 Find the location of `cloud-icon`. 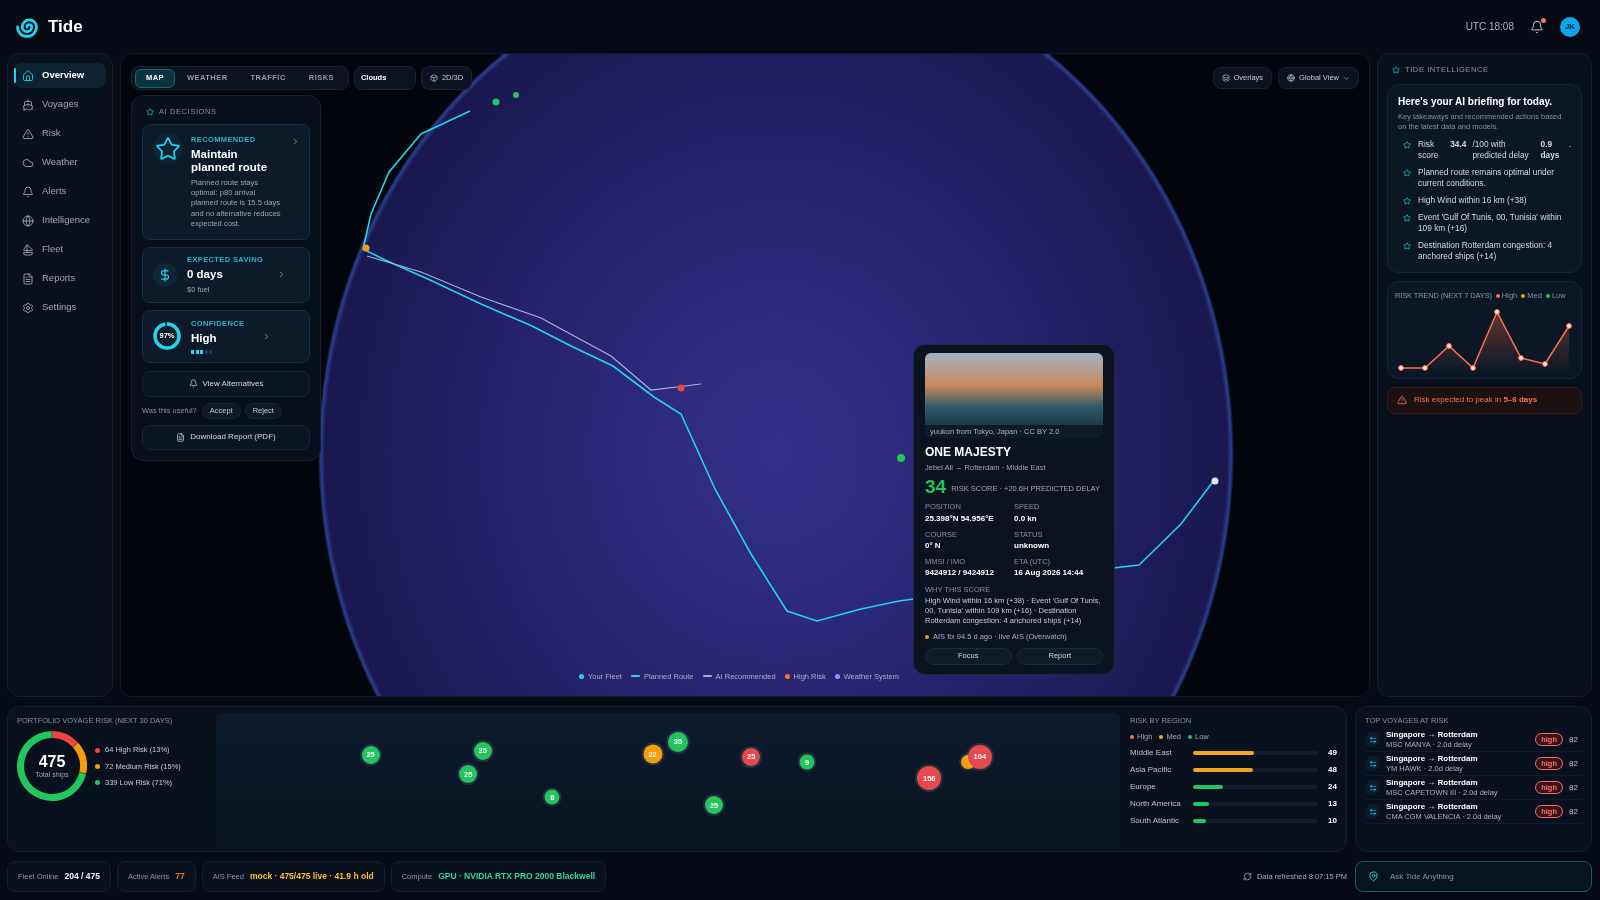

cloud-icon is located at coordinates (28, 162).